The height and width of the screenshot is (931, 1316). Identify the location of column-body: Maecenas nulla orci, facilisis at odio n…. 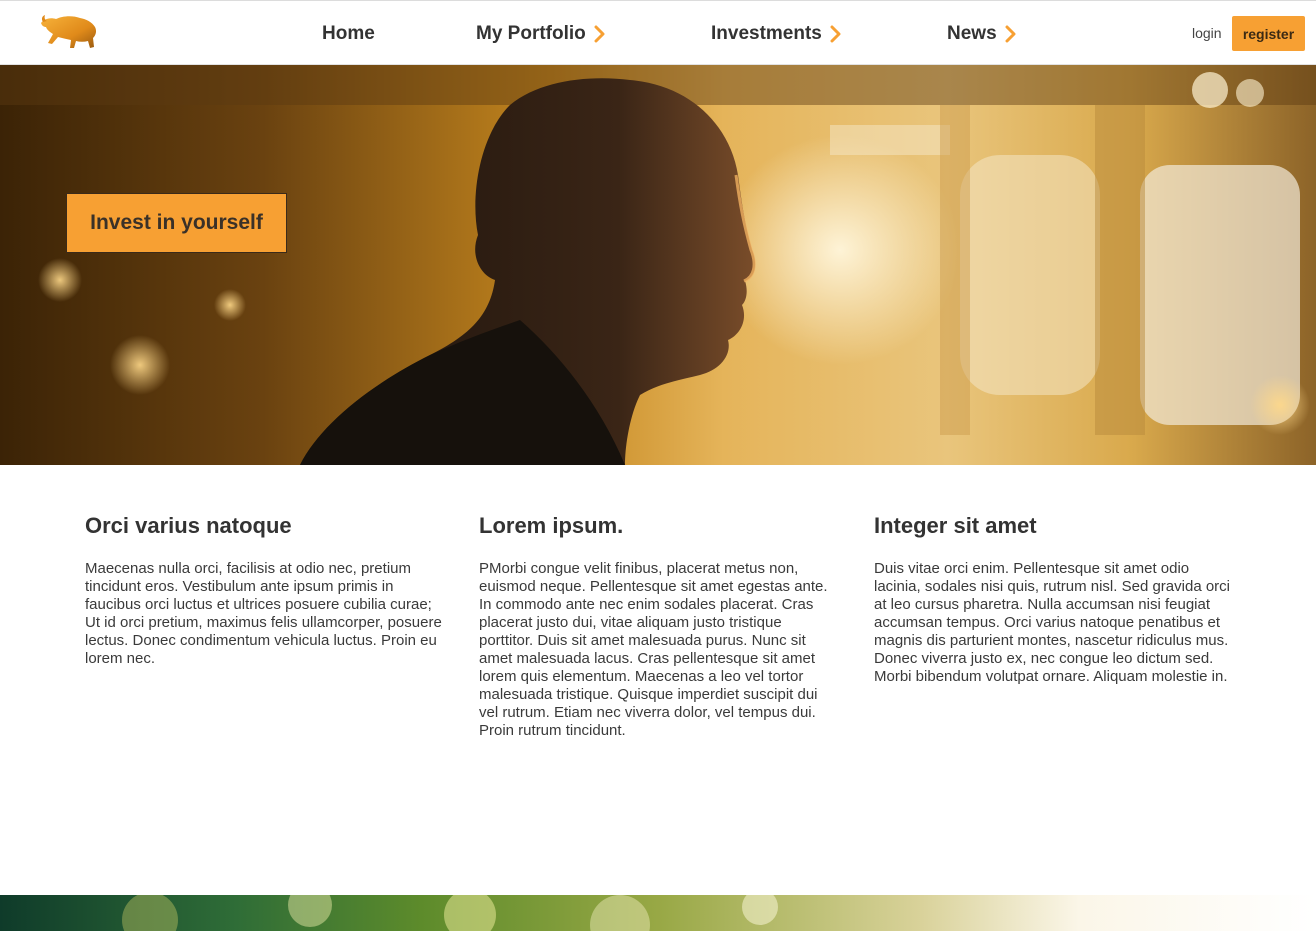
(263, 613).